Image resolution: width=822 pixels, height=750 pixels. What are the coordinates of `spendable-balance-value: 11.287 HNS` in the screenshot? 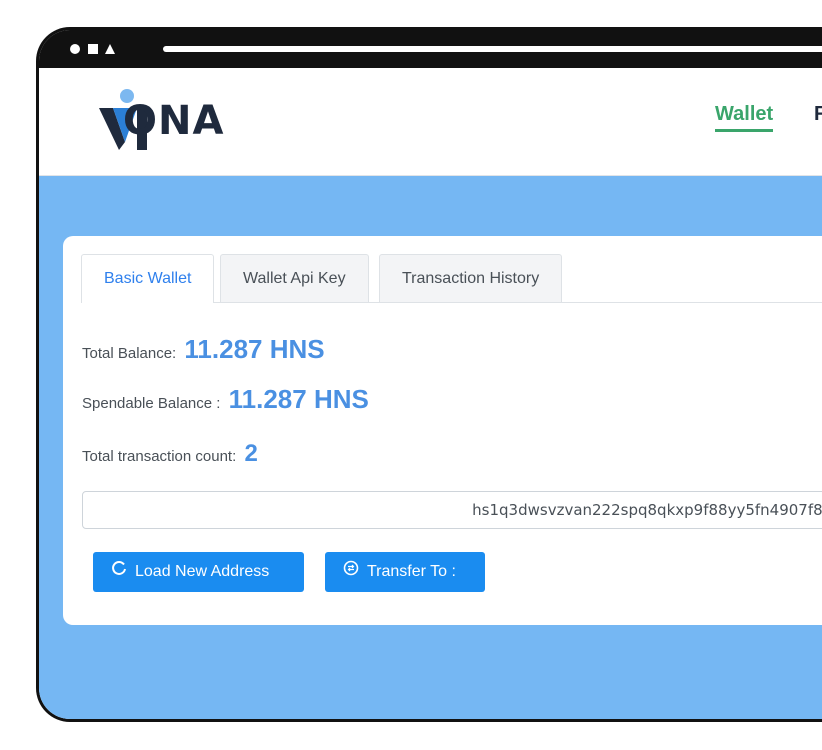 It's located at (298, 399).